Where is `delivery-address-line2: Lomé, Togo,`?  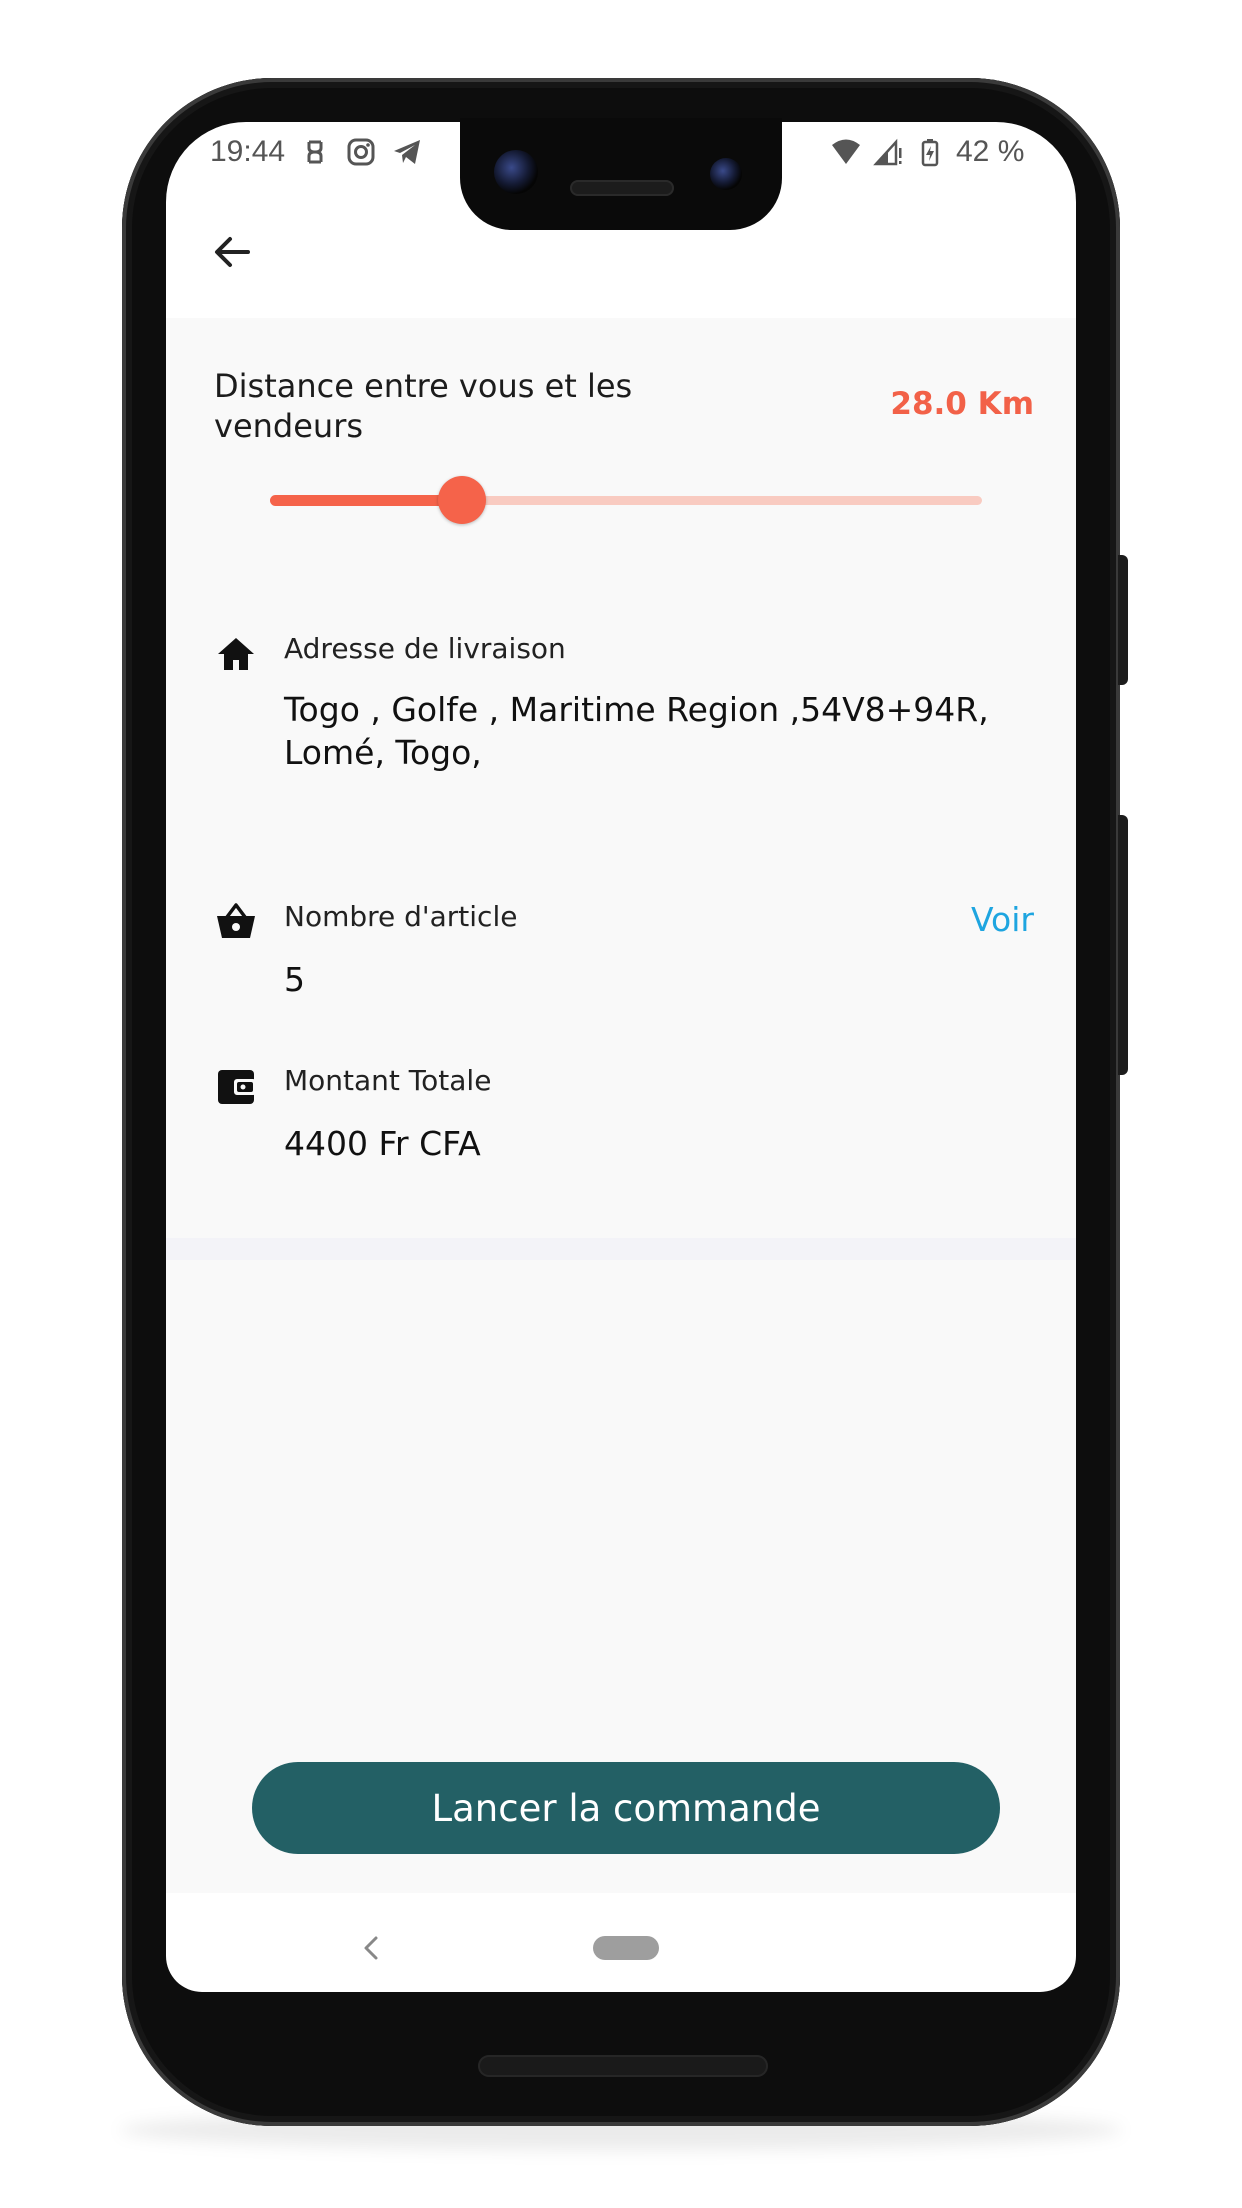
delivery-address-line2: Lomé, Togo, is located at coordinates (383, 752).